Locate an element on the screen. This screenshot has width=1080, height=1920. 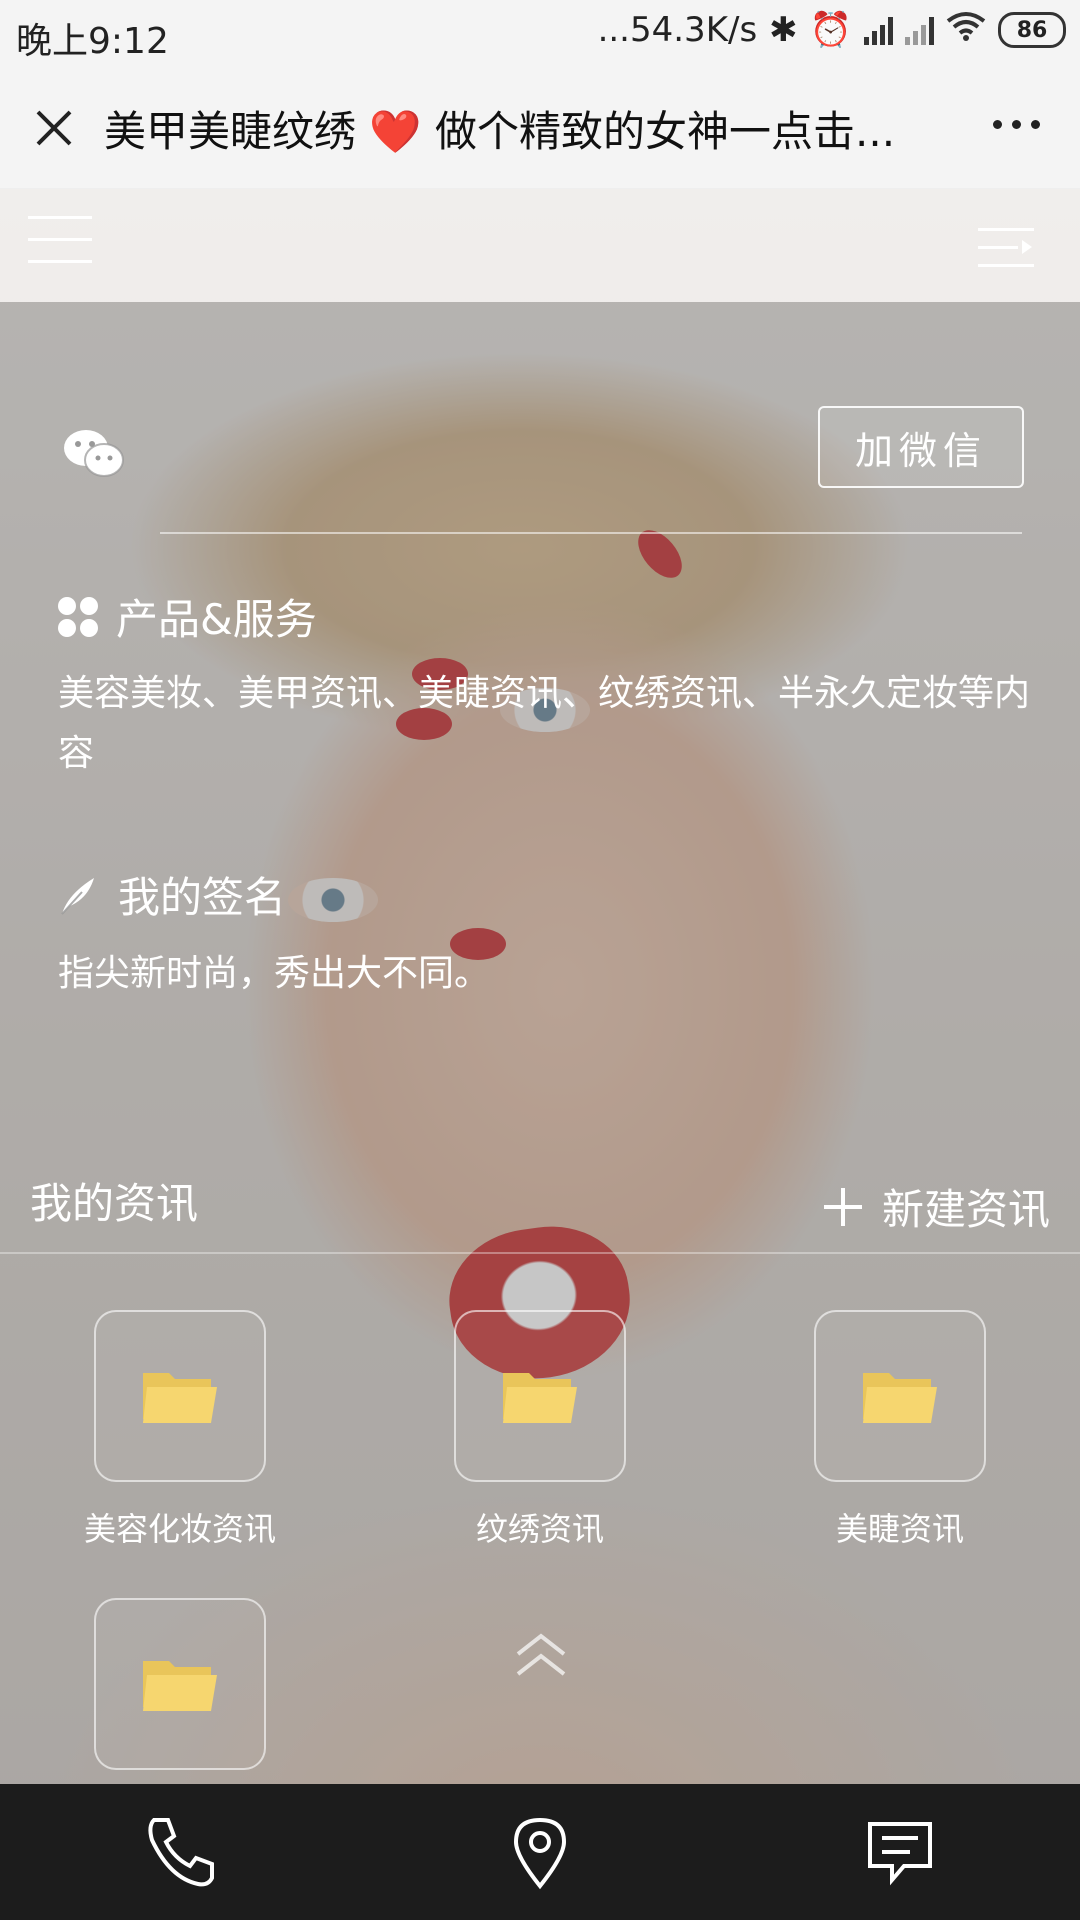
phone-icon is located at coordinates (180, 1852).